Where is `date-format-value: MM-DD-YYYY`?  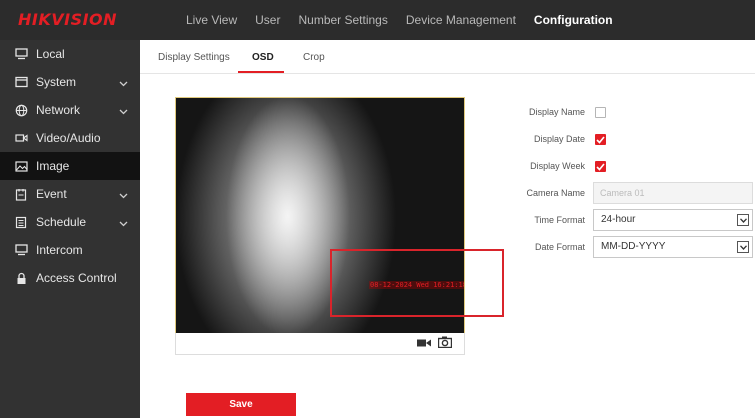 date-format-value: MM-DD-YYYY is located at coordinates (633, 246).